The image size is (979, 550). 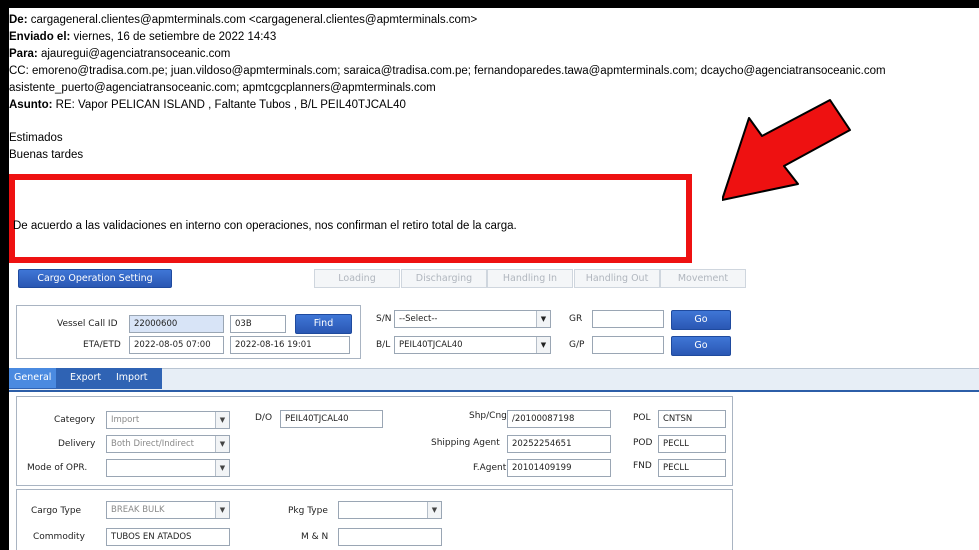 What do you see at coordinates (36, 138) in the screenshot?
I see `email-greeting: Estimados` at bounding box center [36, 138].